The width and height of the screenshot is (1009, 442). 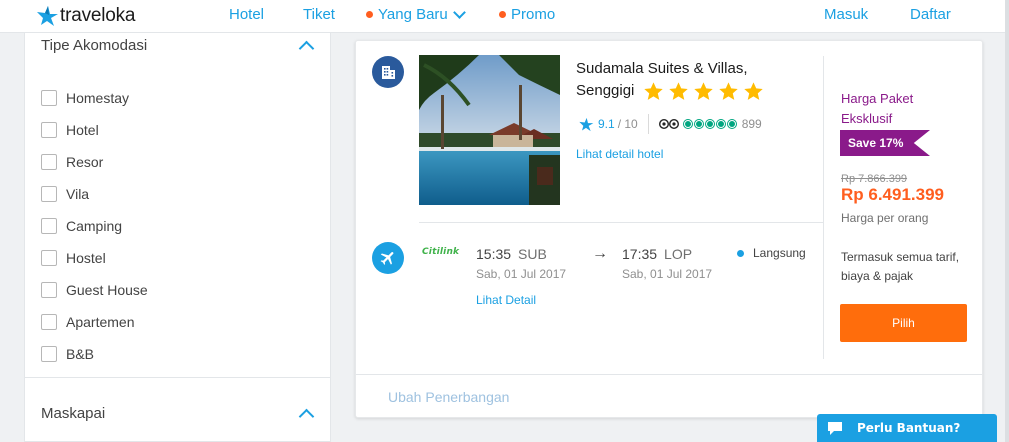 I want to click on accommodation-filter-title: Tipe Akomodasi, so click(x=94, y=45).